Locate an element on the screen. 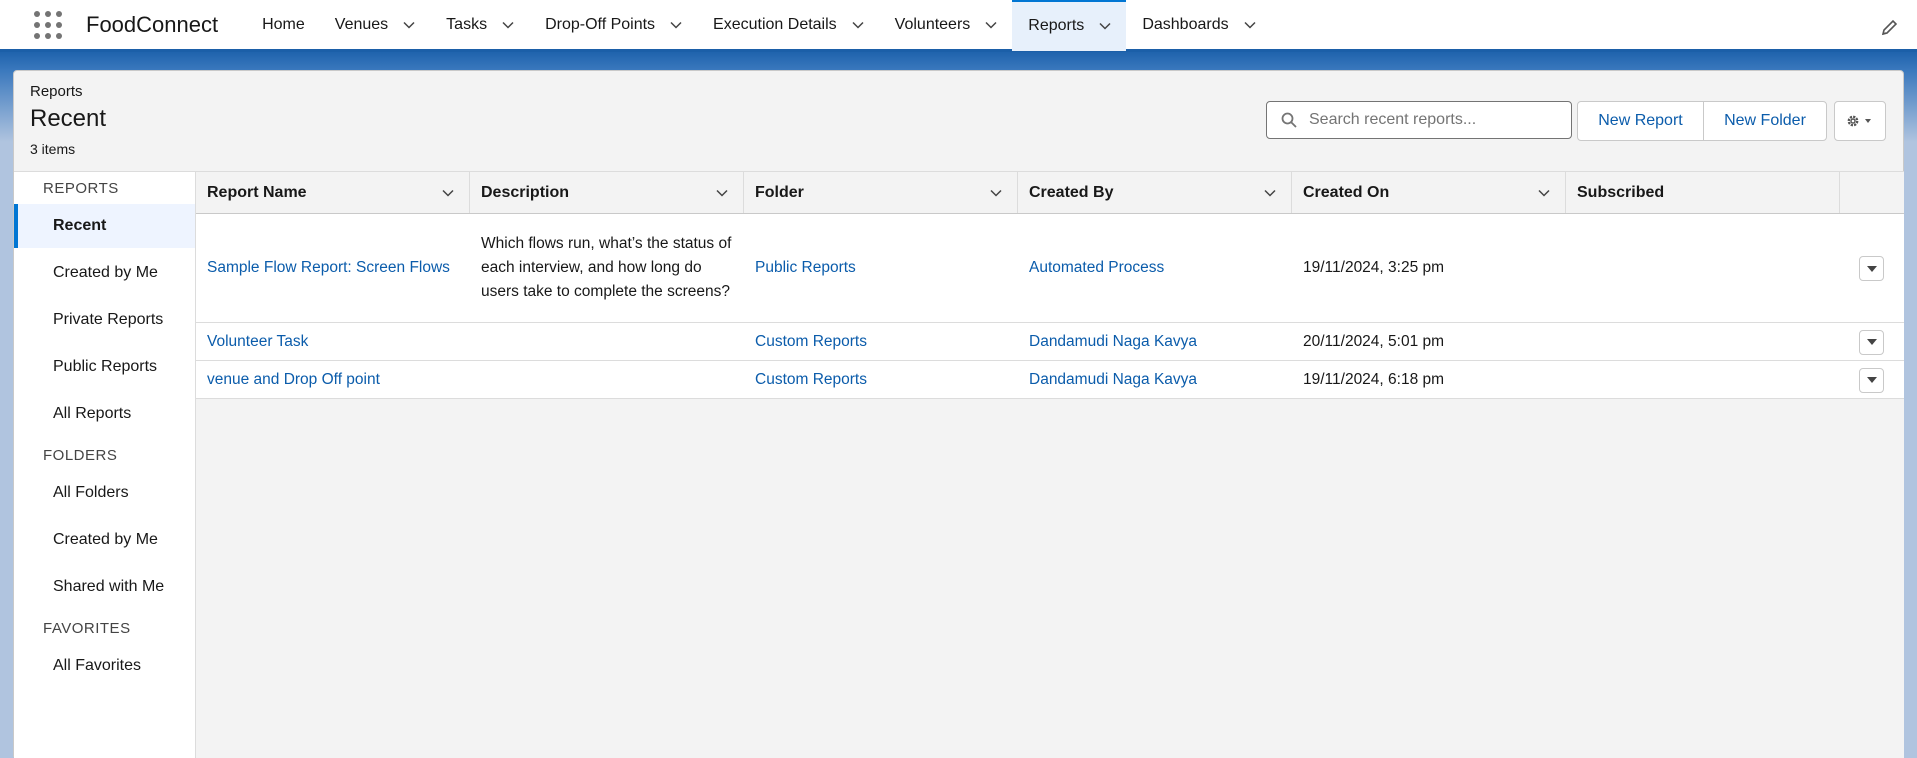  edit-nav-icon is located at coordinates (1890, 27).